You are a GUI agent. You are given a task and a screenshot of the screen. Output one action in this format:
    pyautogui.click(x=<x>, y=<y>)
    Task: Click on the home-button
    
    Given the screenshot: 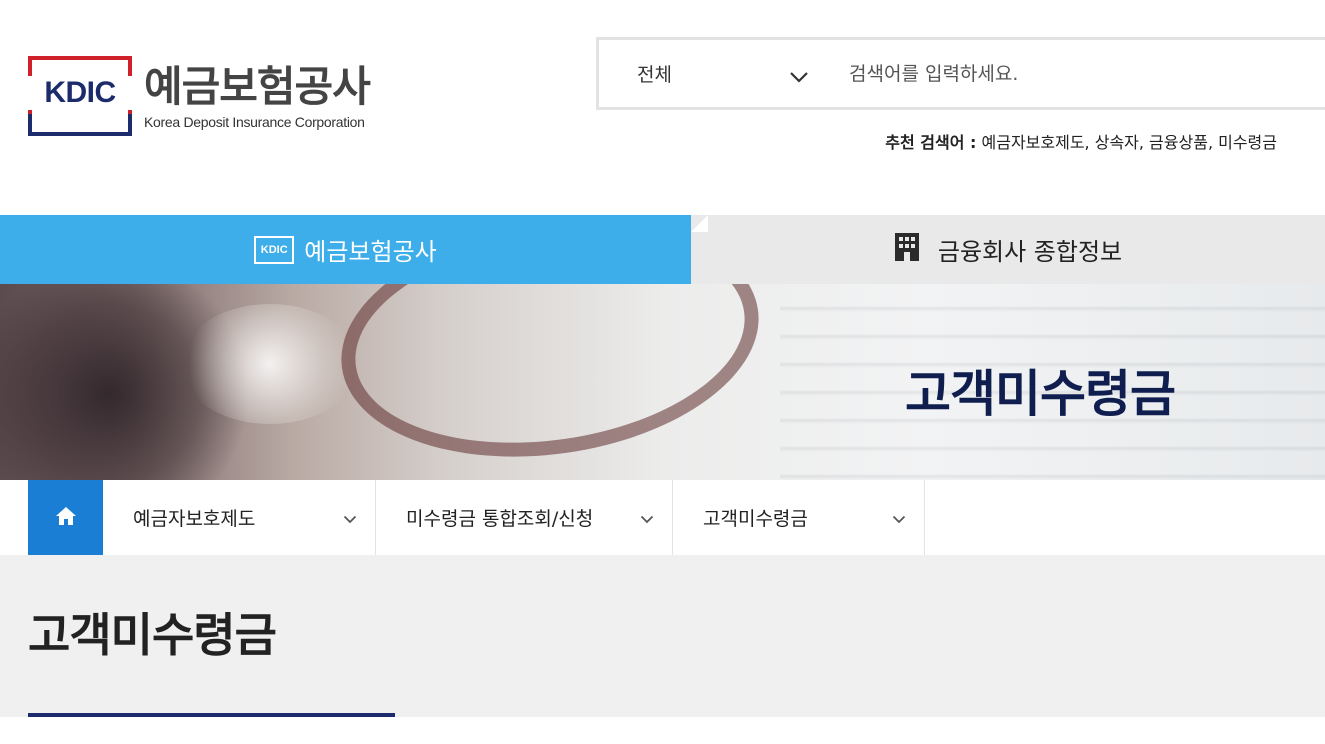 What is the action you would take?
    pyautogui.click(x=65, y=517)
    